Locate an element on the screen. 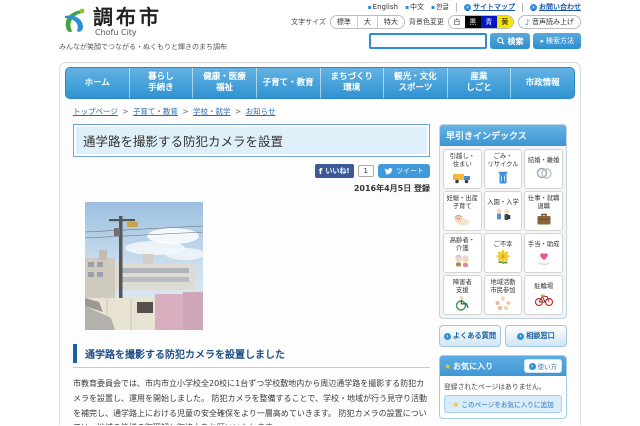  page-title: 通学路を撮影する防犯カメラを設置 is located at coordinates (251, 140).